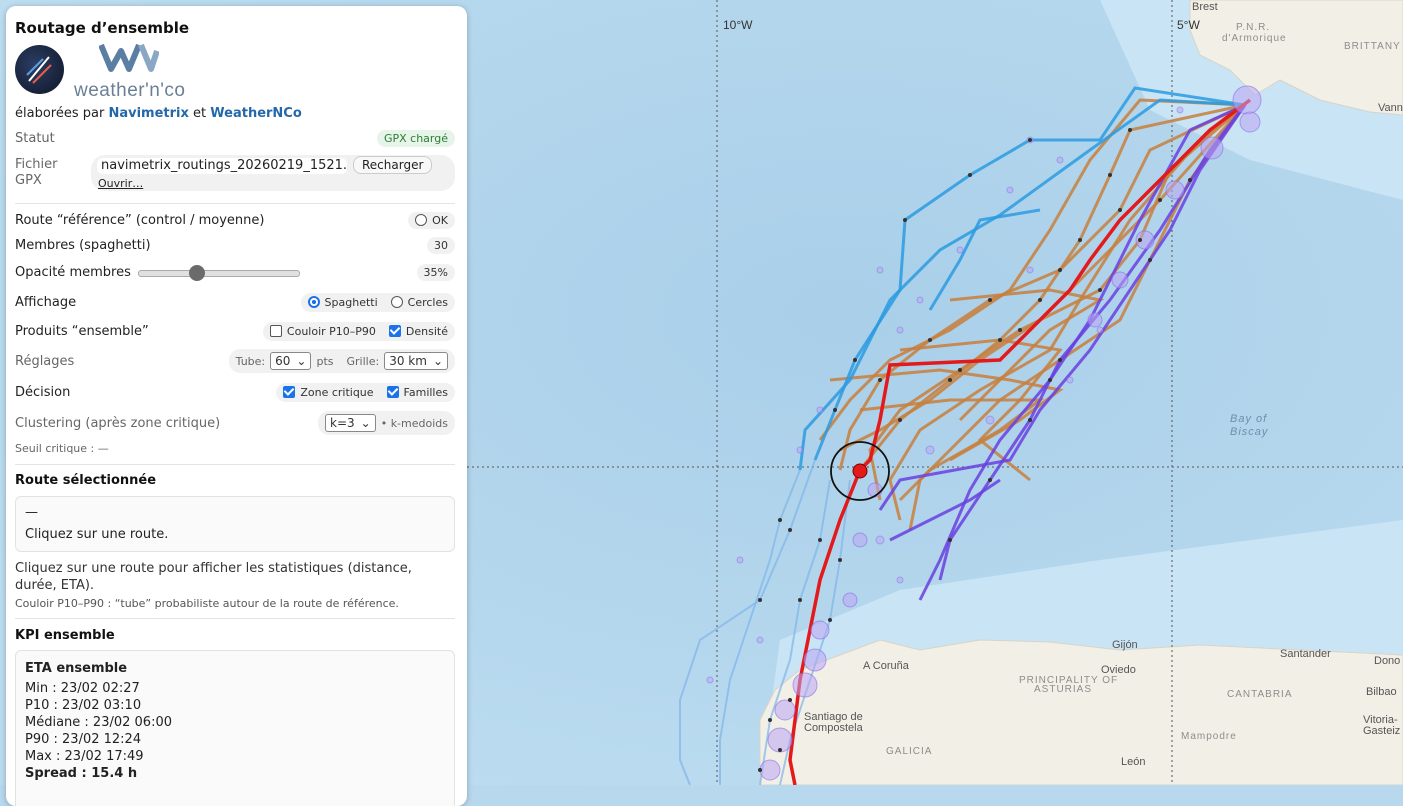 The image size is (1403, 806). What do you see at coordinates (1125, 645) in the screenshot?
I see `label-gijon: Gijón` at bounding box center [1125, 645].